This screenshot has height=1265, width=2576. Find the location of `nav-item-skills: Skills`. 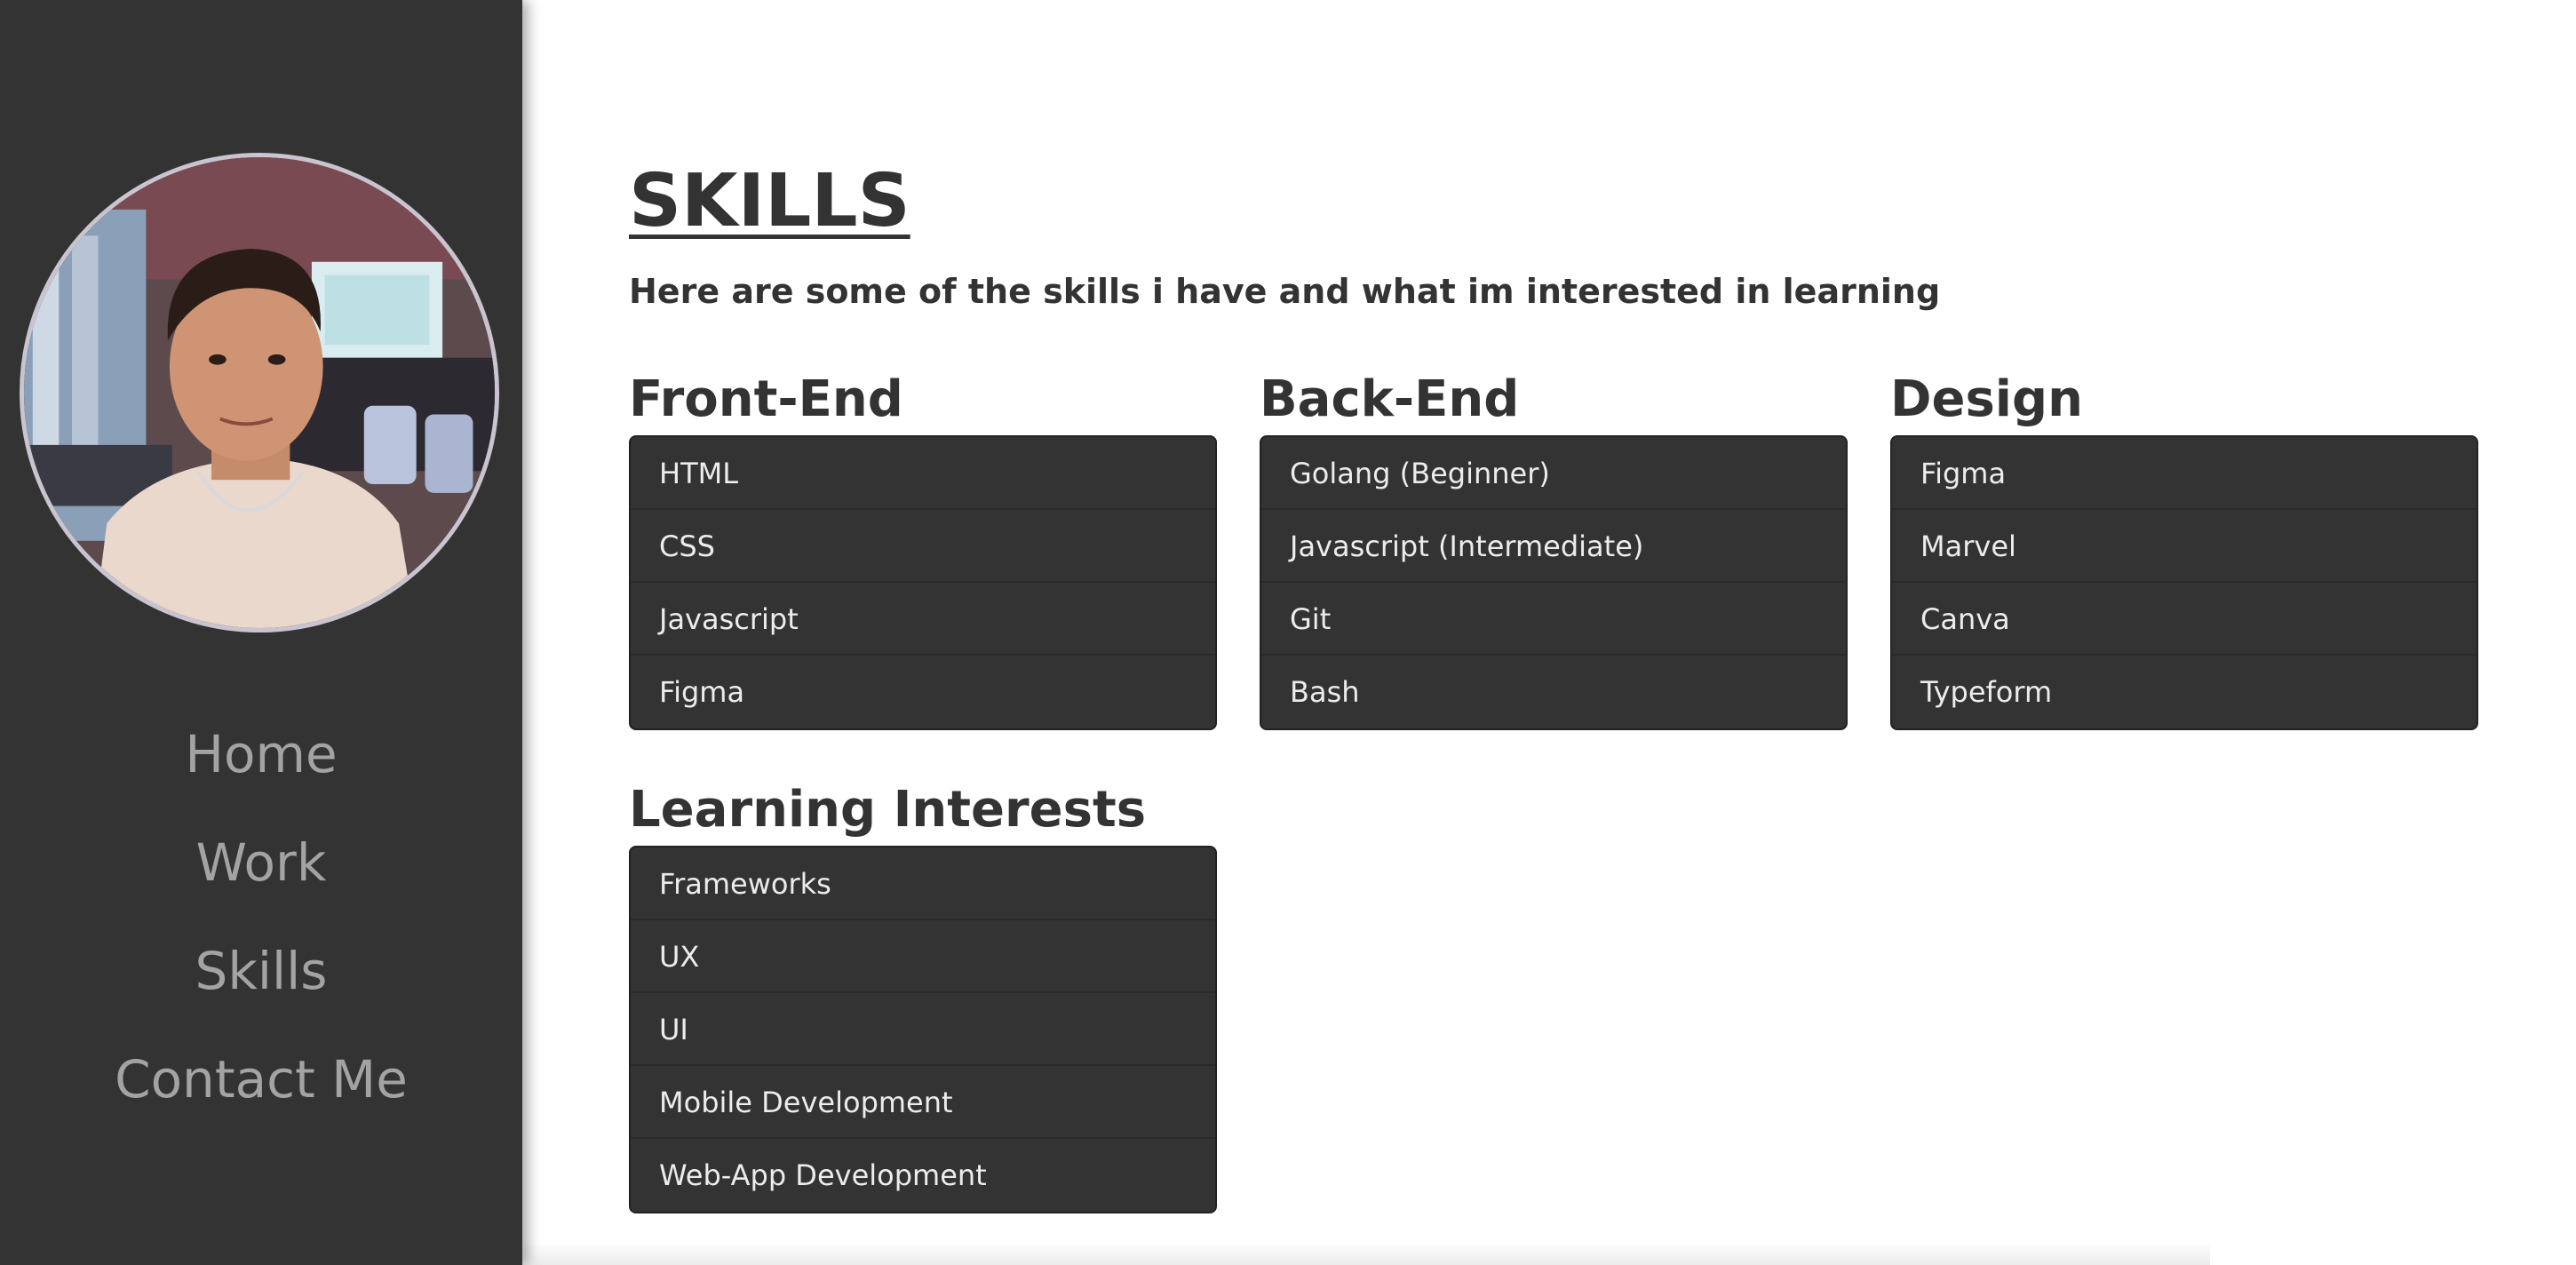

nav-item-skills: Skills is located at coordinates (261, 971).